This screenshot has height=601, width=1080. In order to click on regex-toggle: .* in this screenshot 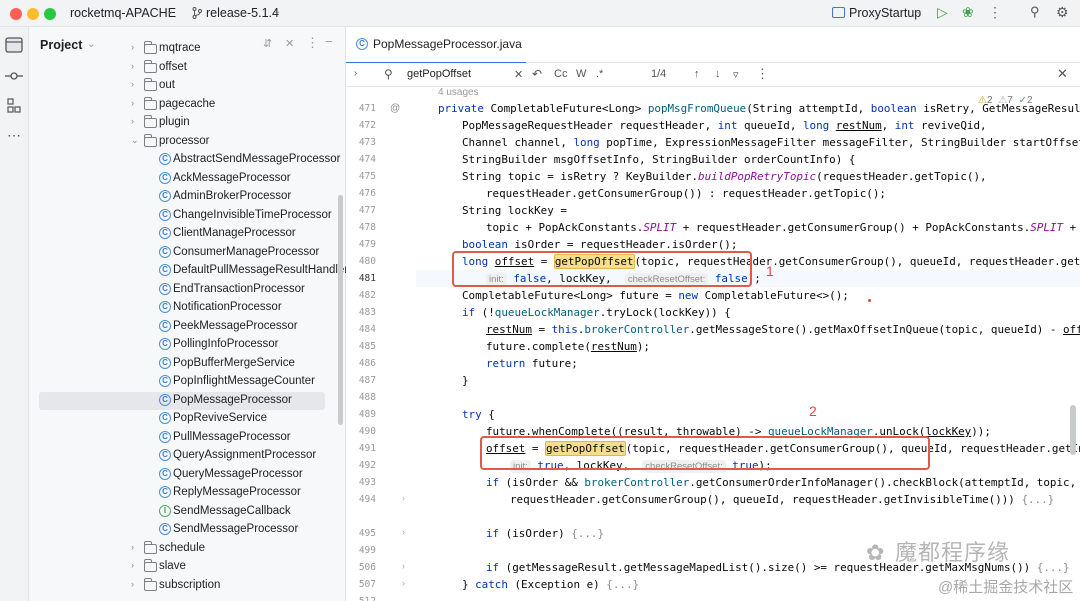, I will do `click(599, 74)`.